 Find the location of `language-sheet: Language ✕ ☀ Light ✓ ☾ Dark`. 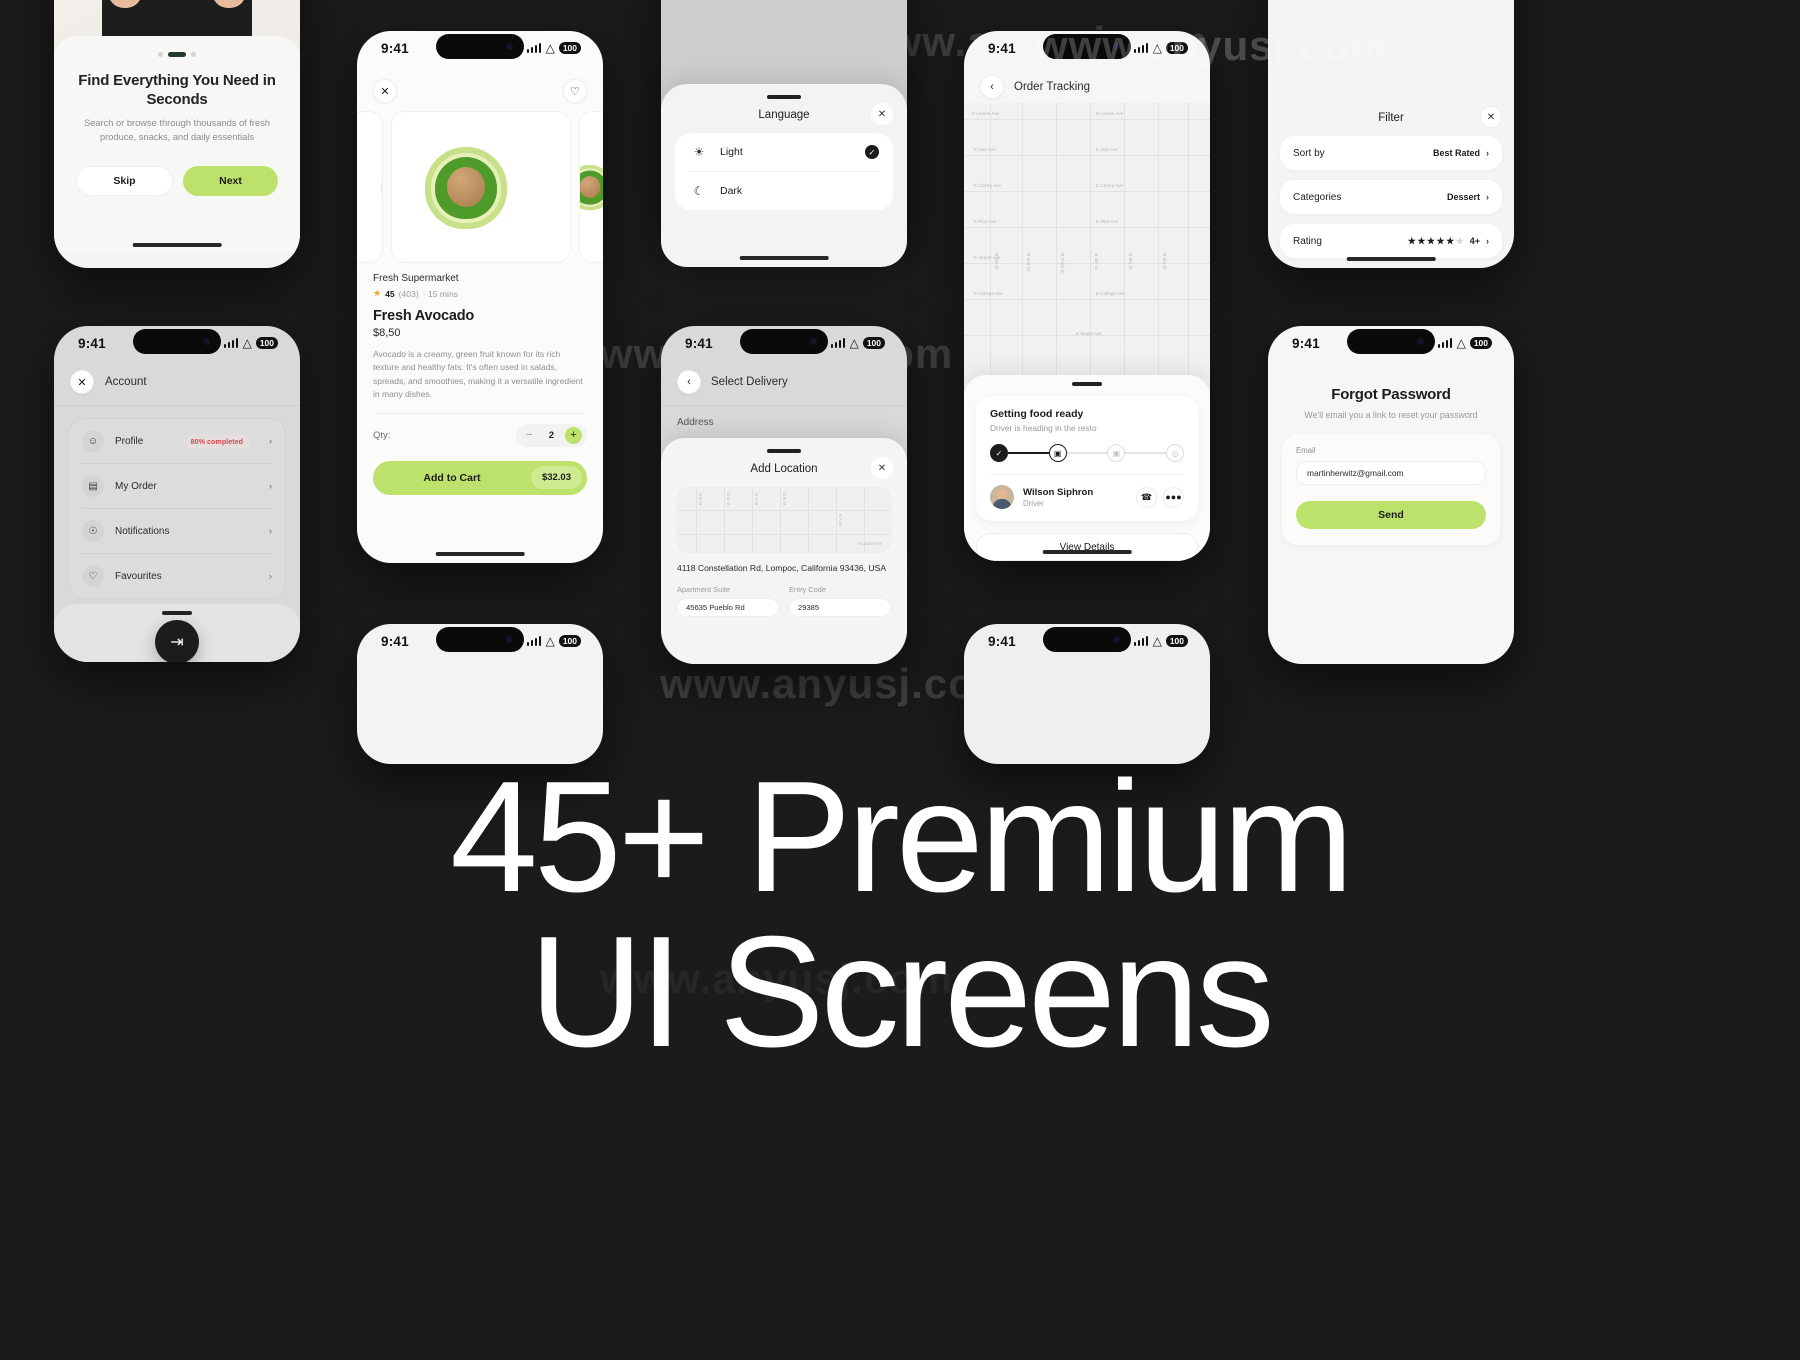

language-sheet: Language ✕ ☀ Light ✓ ☾ Dark is located at coordinates (784, 175).